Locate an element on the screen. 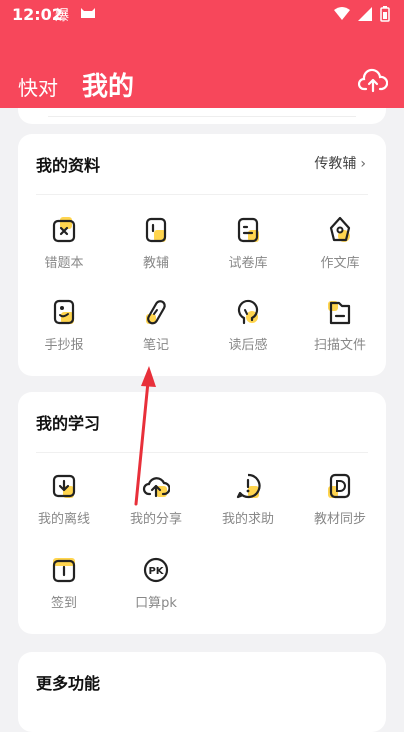 This screenshot has height=732, width=404. grid-item-share: 我的分享 is located at coordinates (156, 499).